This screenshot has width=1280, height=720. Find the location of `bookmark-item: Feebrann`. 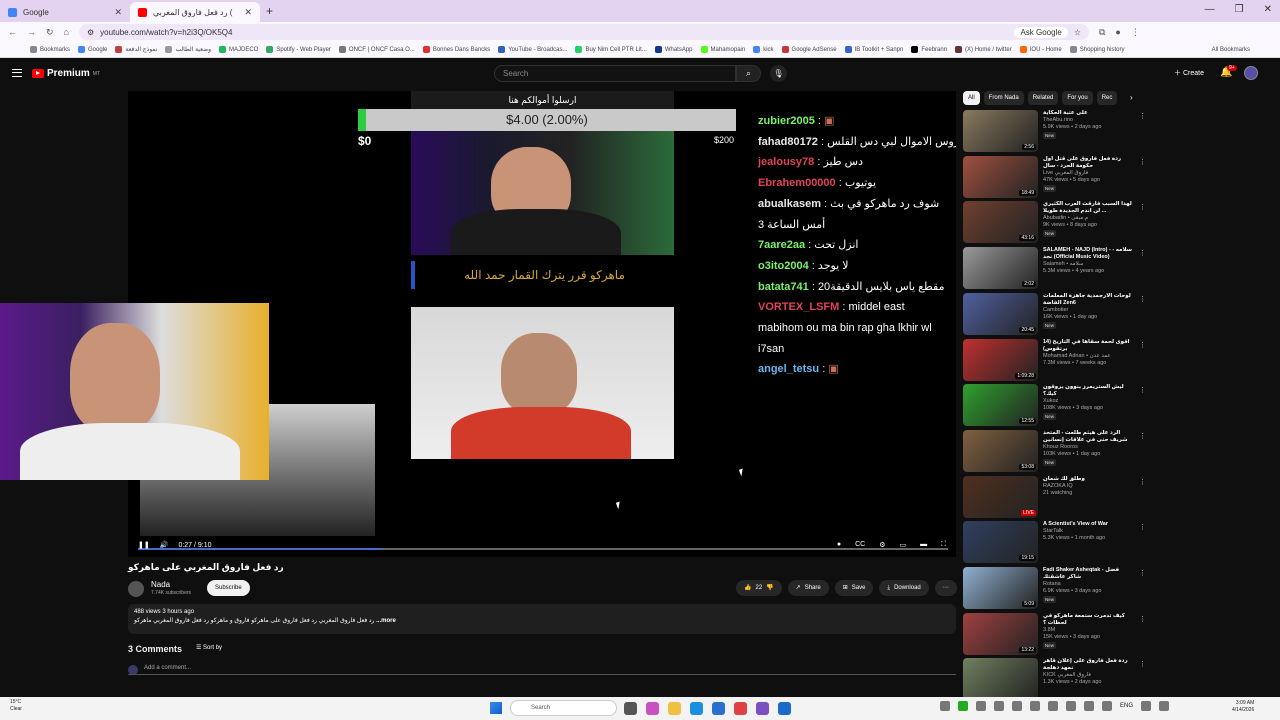

bookmark-item: Feebrann is located at coordinates (929, 49).